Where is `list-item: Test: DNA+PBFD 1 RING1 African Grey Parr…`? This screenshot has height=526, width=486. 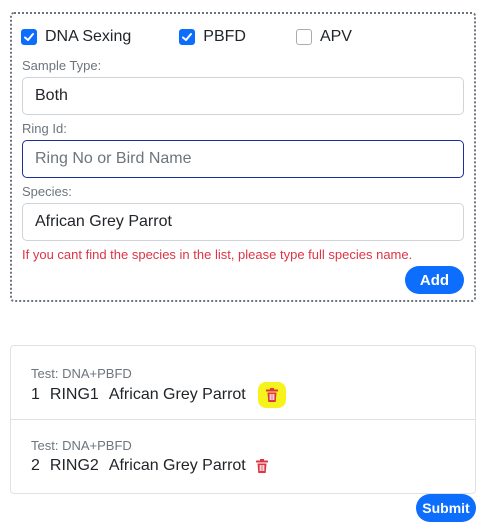
list-item: Test: DNA+PBFD 1 RING1 African Grey Parr… is located at coordinates (243, 382).